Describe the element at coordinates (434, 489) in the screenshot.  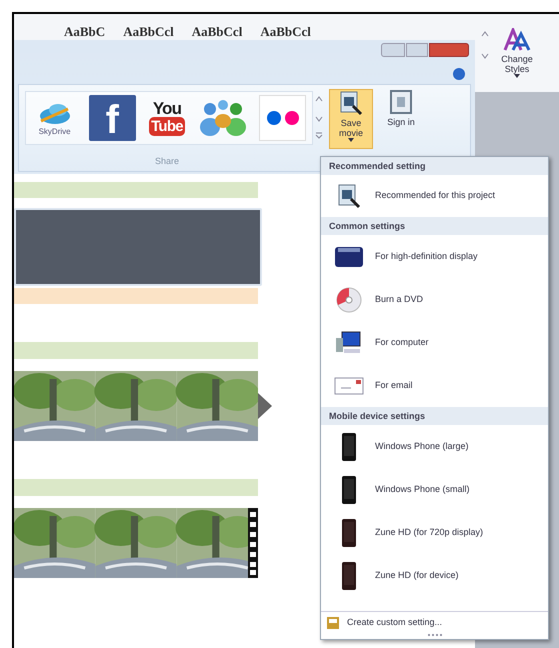
I see `menu-item: Windows Phone (small)` at that location.